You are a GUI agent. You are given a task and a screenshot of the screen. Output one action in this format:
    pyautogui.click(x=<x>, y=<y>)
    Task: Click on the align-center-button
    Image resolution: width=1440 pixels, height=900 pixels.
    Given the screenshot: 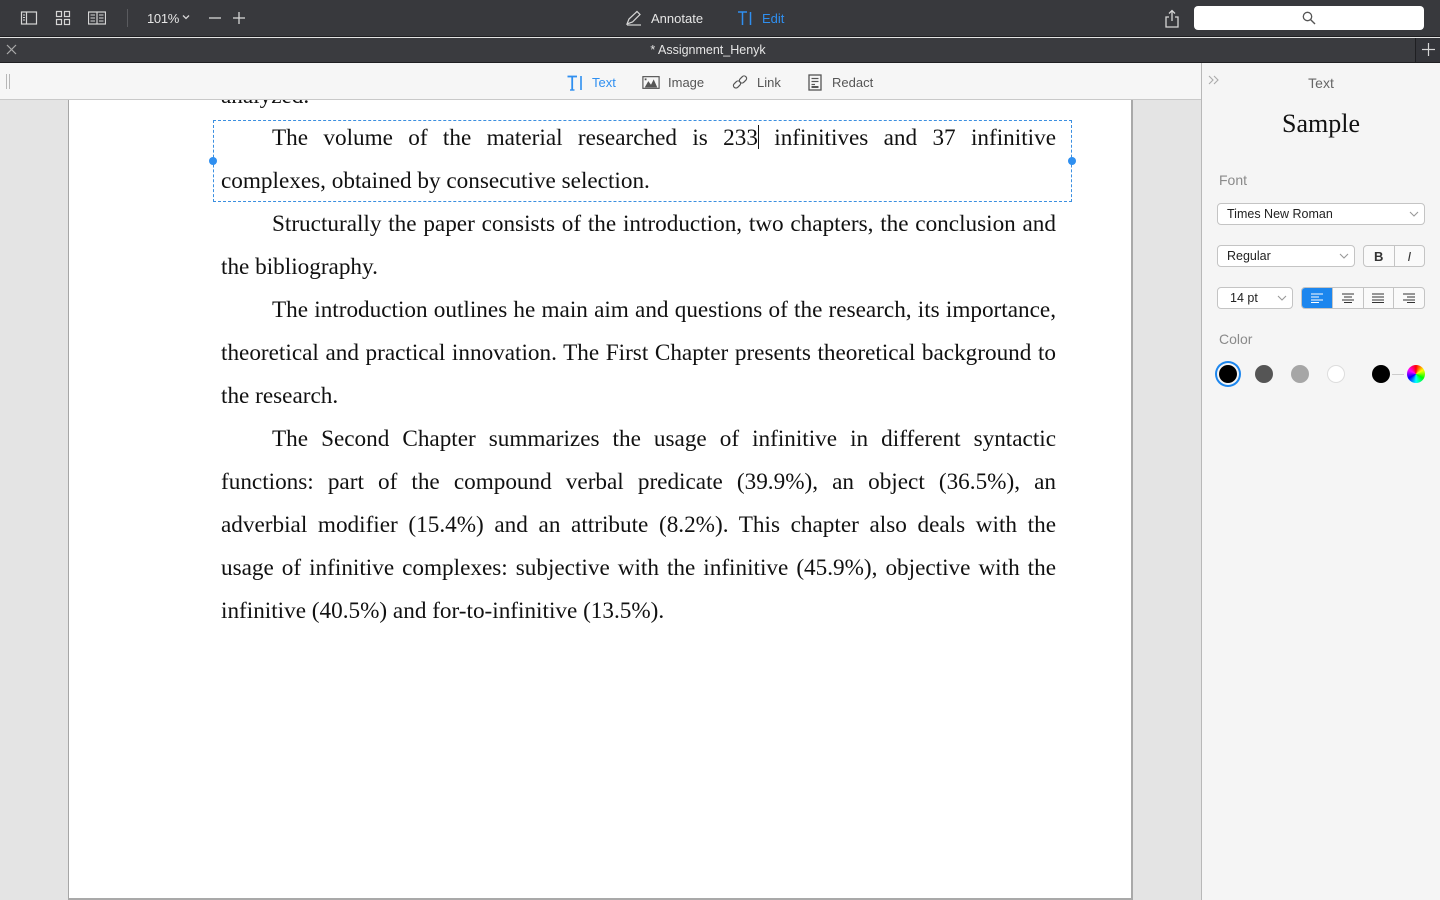 What is the action you would take?
    pyautogui.click(x=1347, y=298)
    